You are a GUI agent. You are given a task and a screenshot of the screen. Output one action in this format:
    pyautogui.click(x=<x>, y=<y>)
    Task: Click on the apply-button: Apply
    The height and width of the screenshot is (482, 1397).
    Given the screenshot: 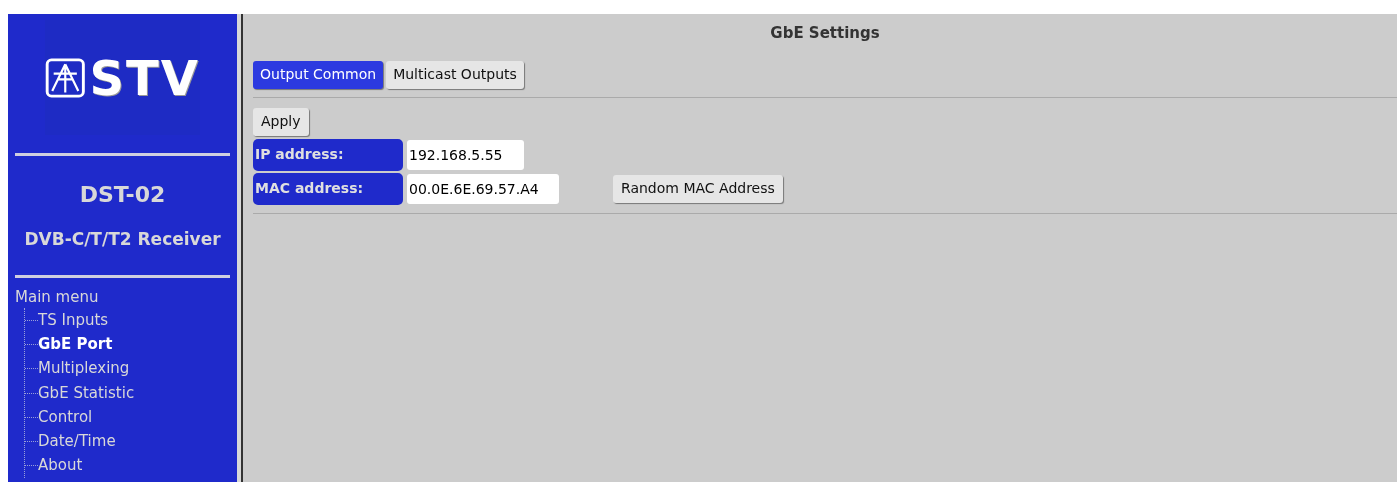 What is the action you would take?
    pyautogui.click(x=281, y=121)
    